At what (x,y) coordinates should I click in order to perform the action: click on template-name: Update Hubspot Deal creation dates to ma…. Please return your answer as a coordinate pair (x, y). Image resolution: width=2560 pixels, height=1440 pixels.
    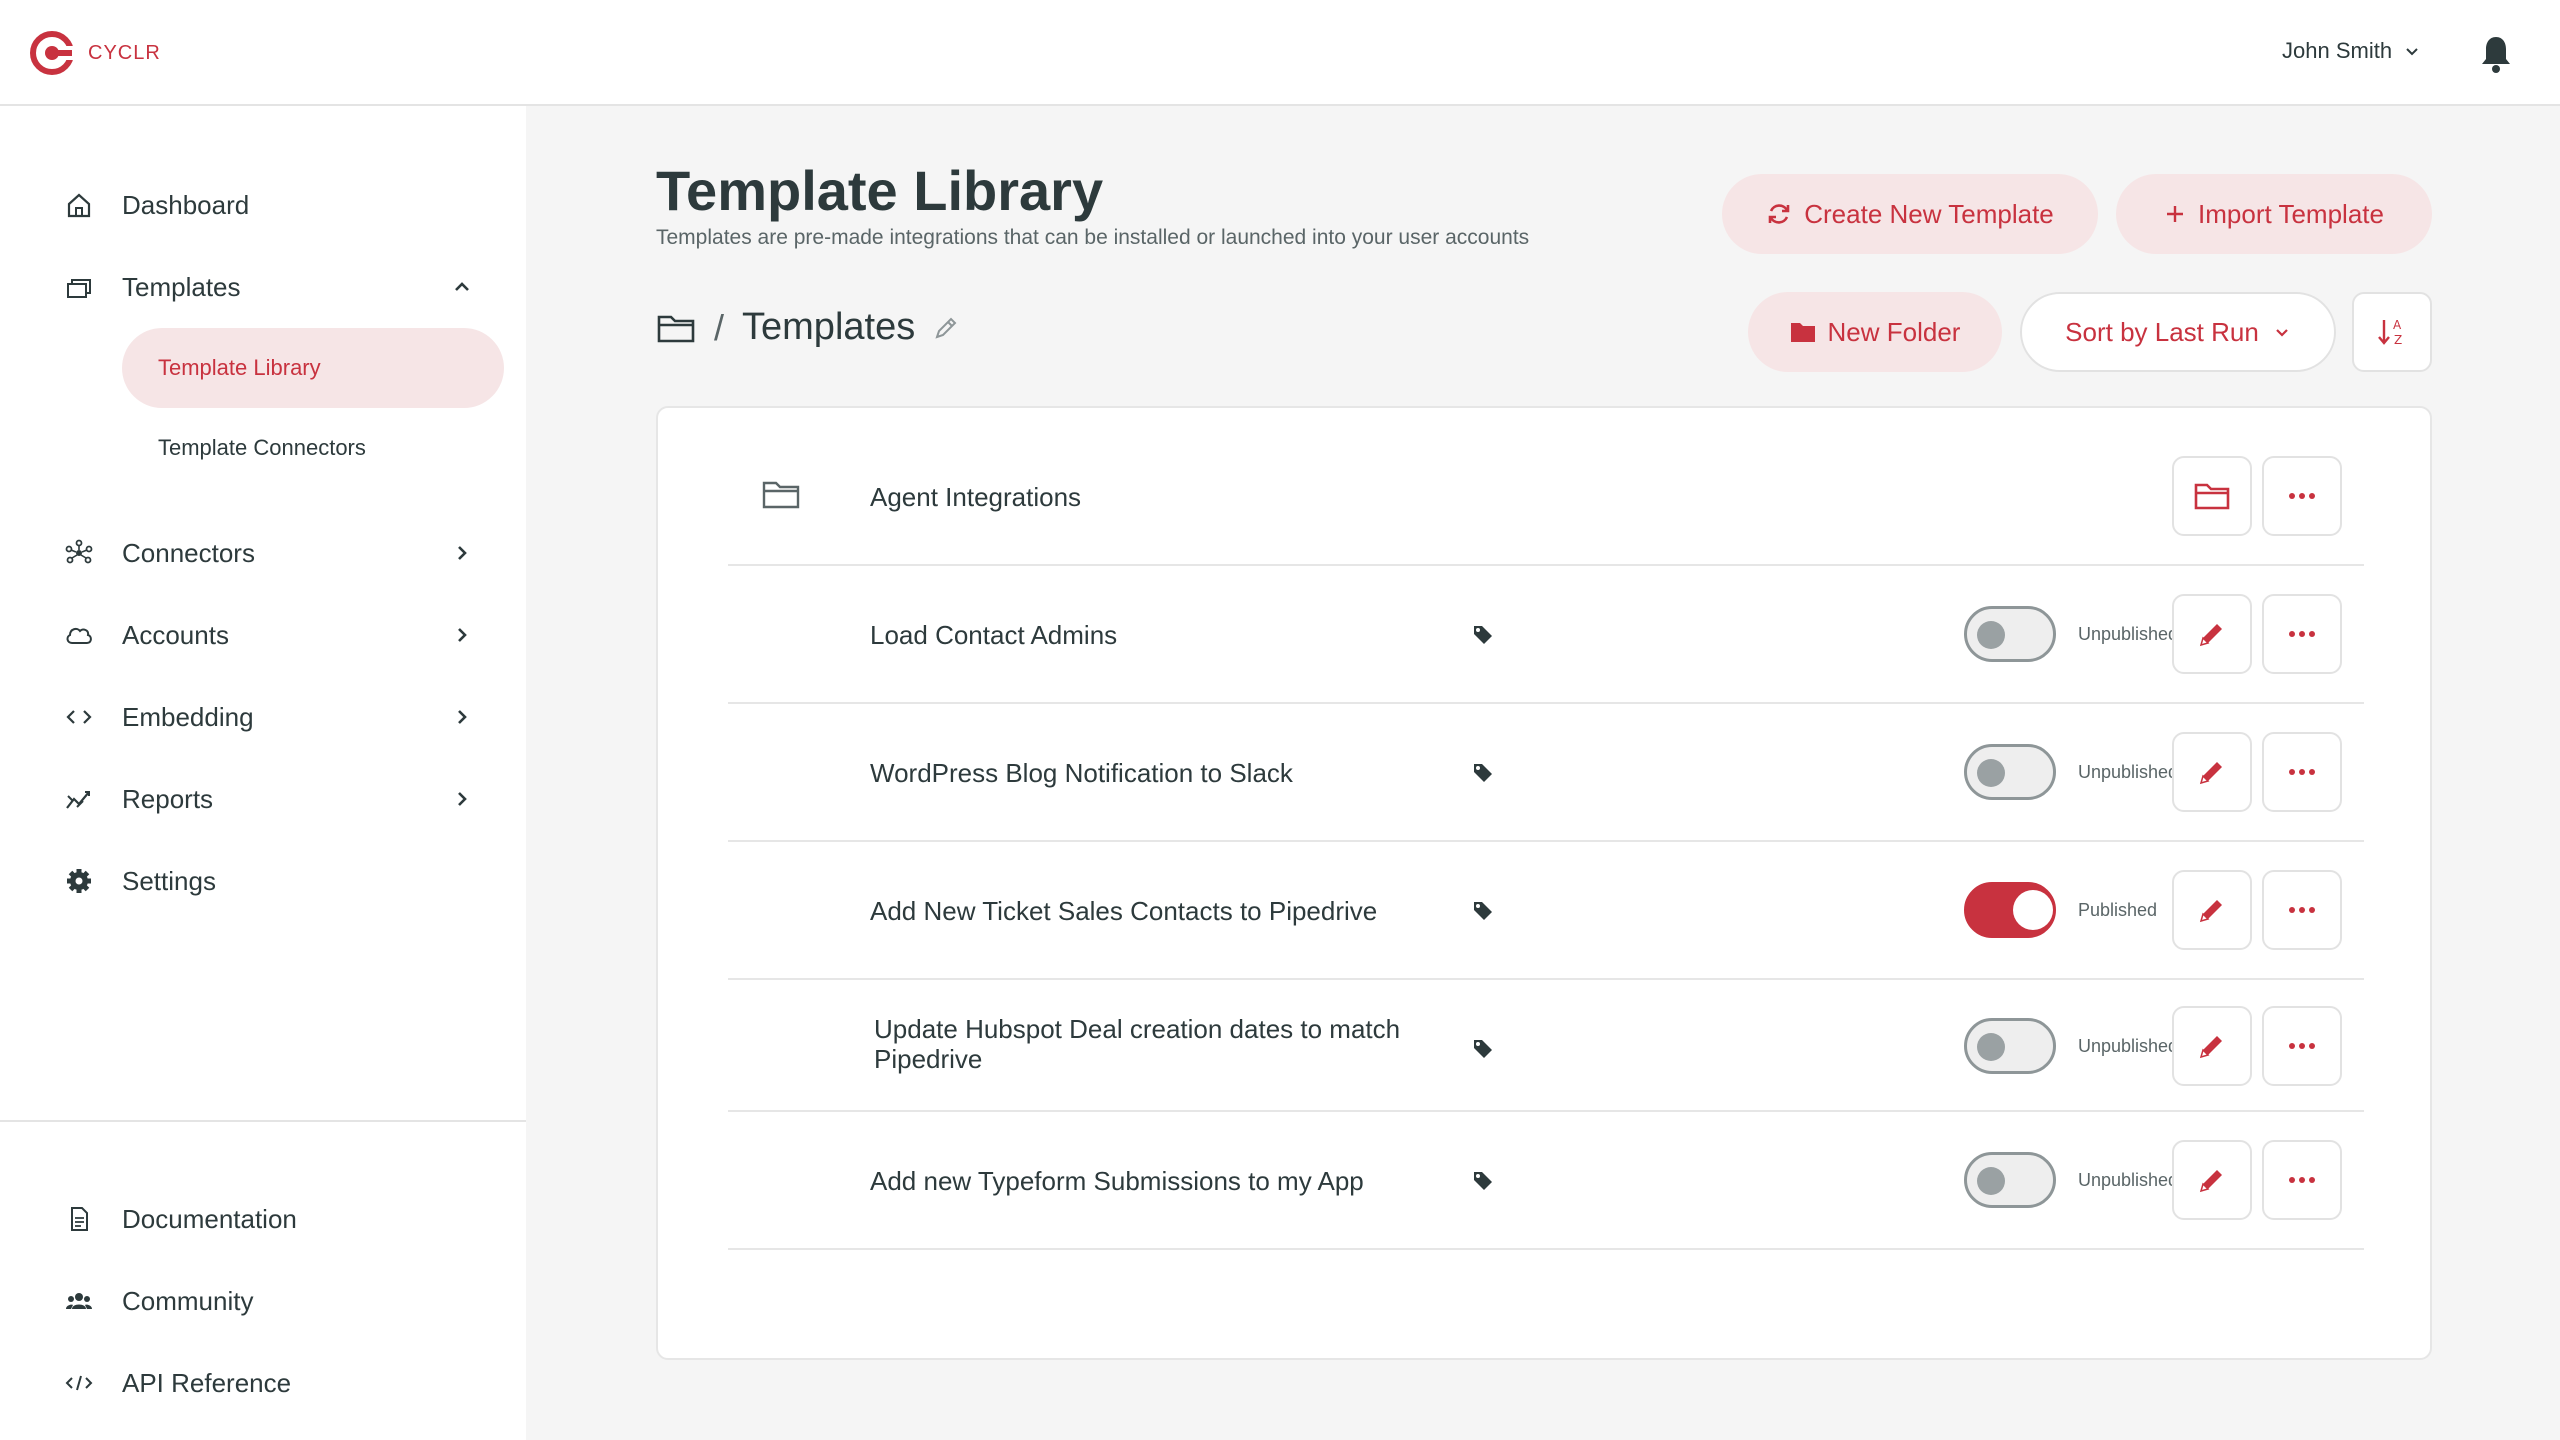
    Looking at the image, I should click on (1164, 1044).